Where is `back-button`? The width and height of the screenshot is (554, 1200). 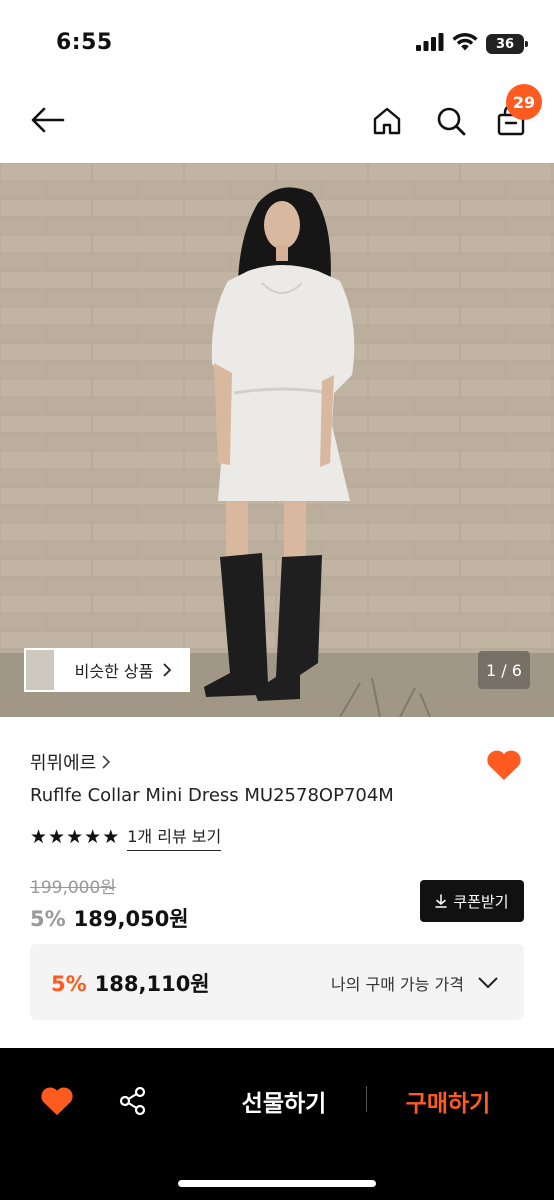 back-button is located at coordinates (48, 120).